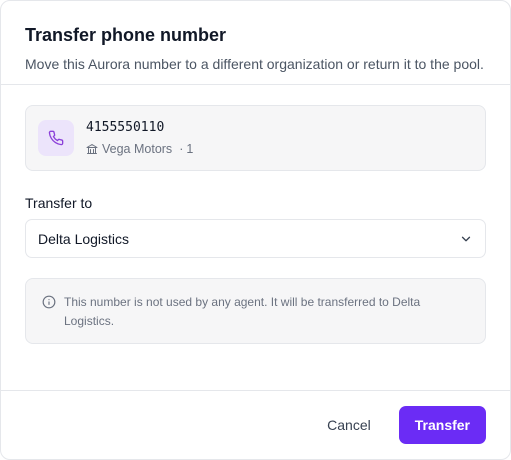  I want to click on transfer-button: Transfer, so click(442, 425).